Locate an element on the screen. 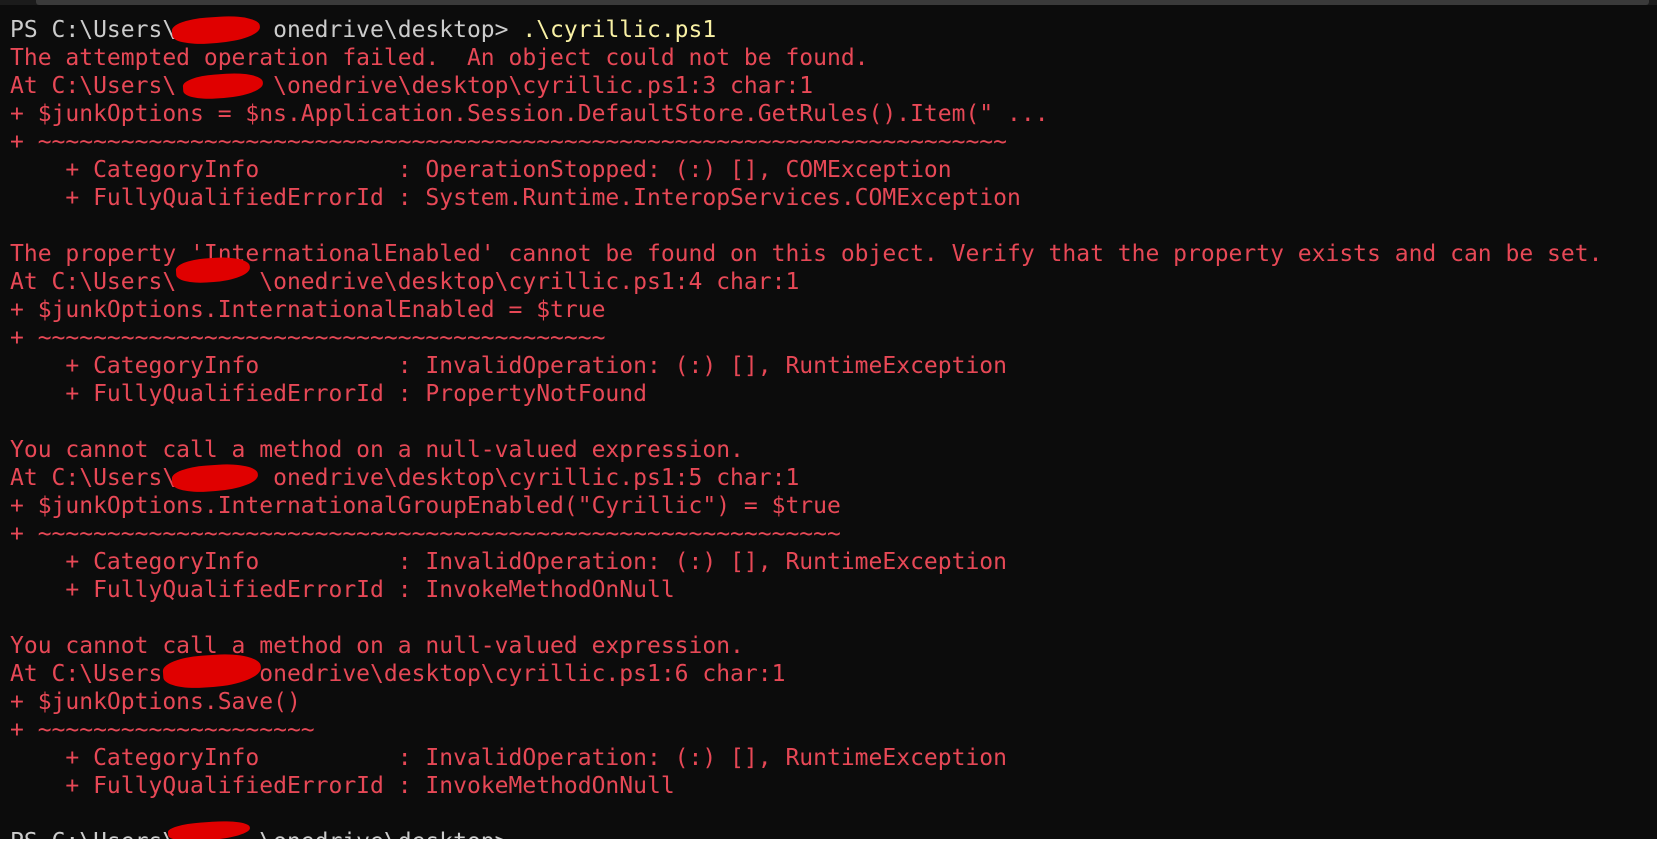 The image size is (1657, 848). error-text: + $junkOptions.Save() is located at coordinates (155, 702).